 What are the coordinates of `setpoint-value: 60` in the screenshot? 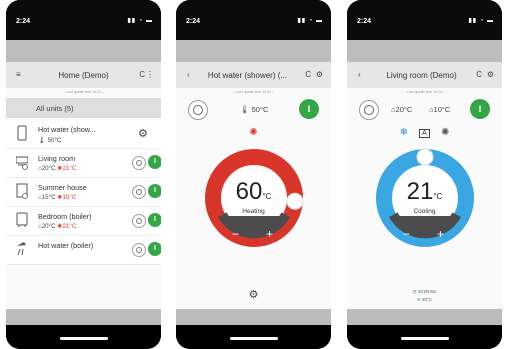 It's located at (249, 191).